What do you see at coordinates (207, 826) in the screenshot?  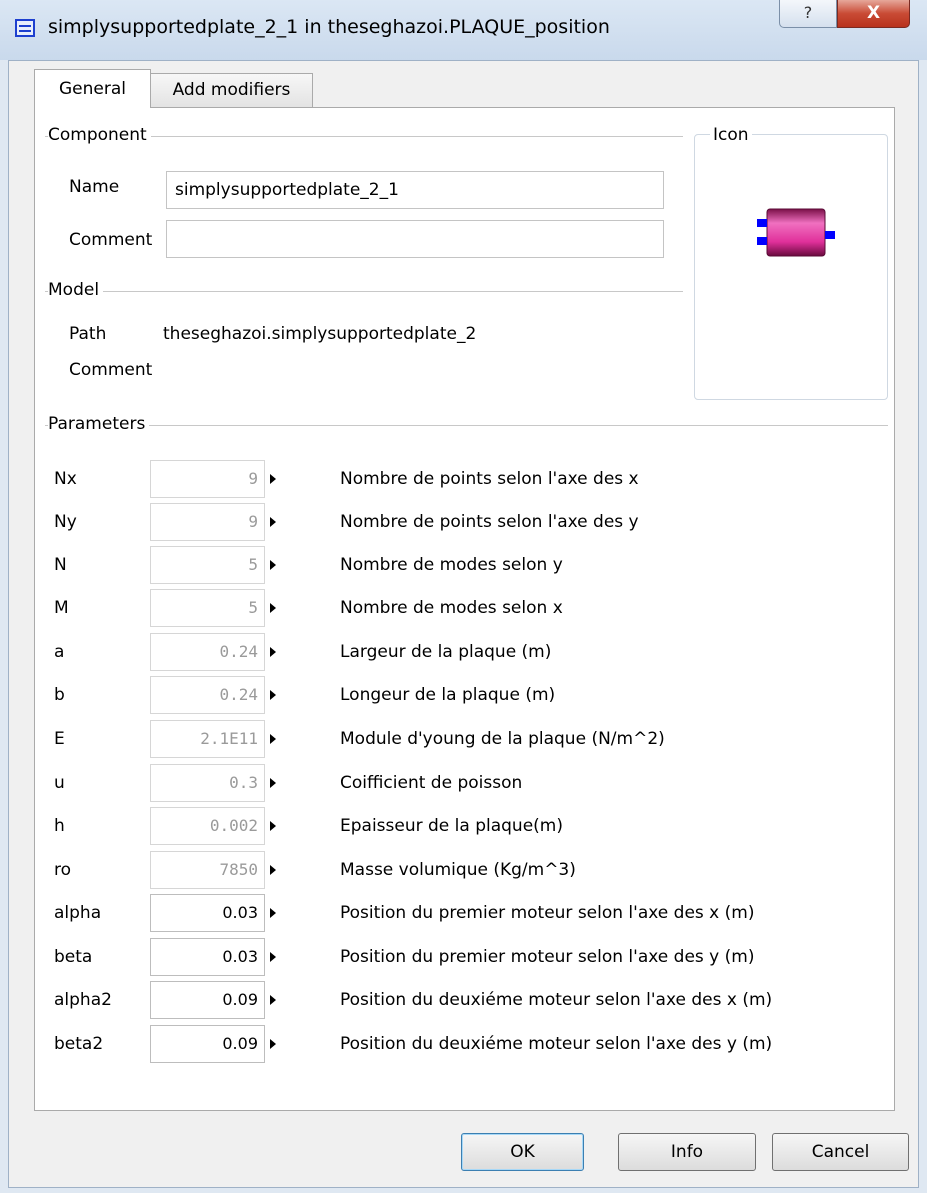 I see `parameter-value-field: 0.002` at bounding box center [207, 826].